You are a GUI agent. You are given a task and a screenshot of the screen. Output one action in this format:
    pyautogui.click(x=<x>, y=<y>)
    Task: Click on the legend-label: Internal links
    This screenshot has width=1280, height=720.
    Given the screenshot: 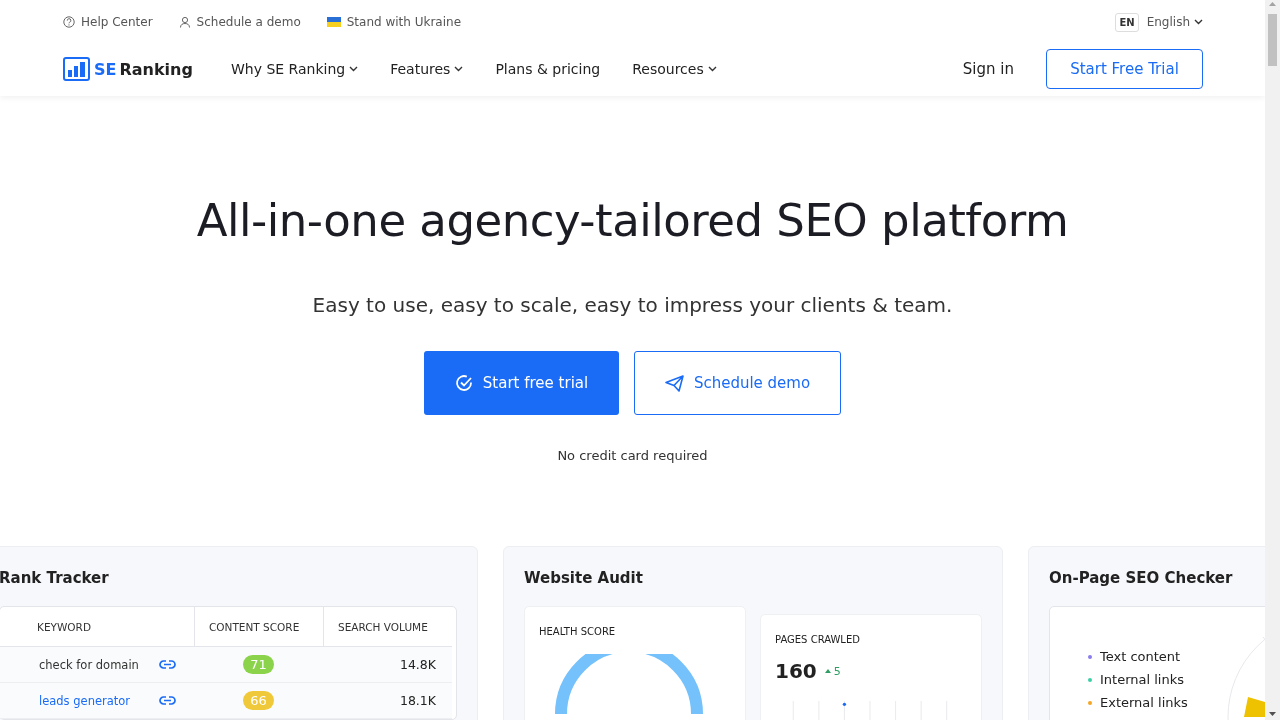 What is the action you would take?
    pyautogui.click(x=1142, y=679)
    